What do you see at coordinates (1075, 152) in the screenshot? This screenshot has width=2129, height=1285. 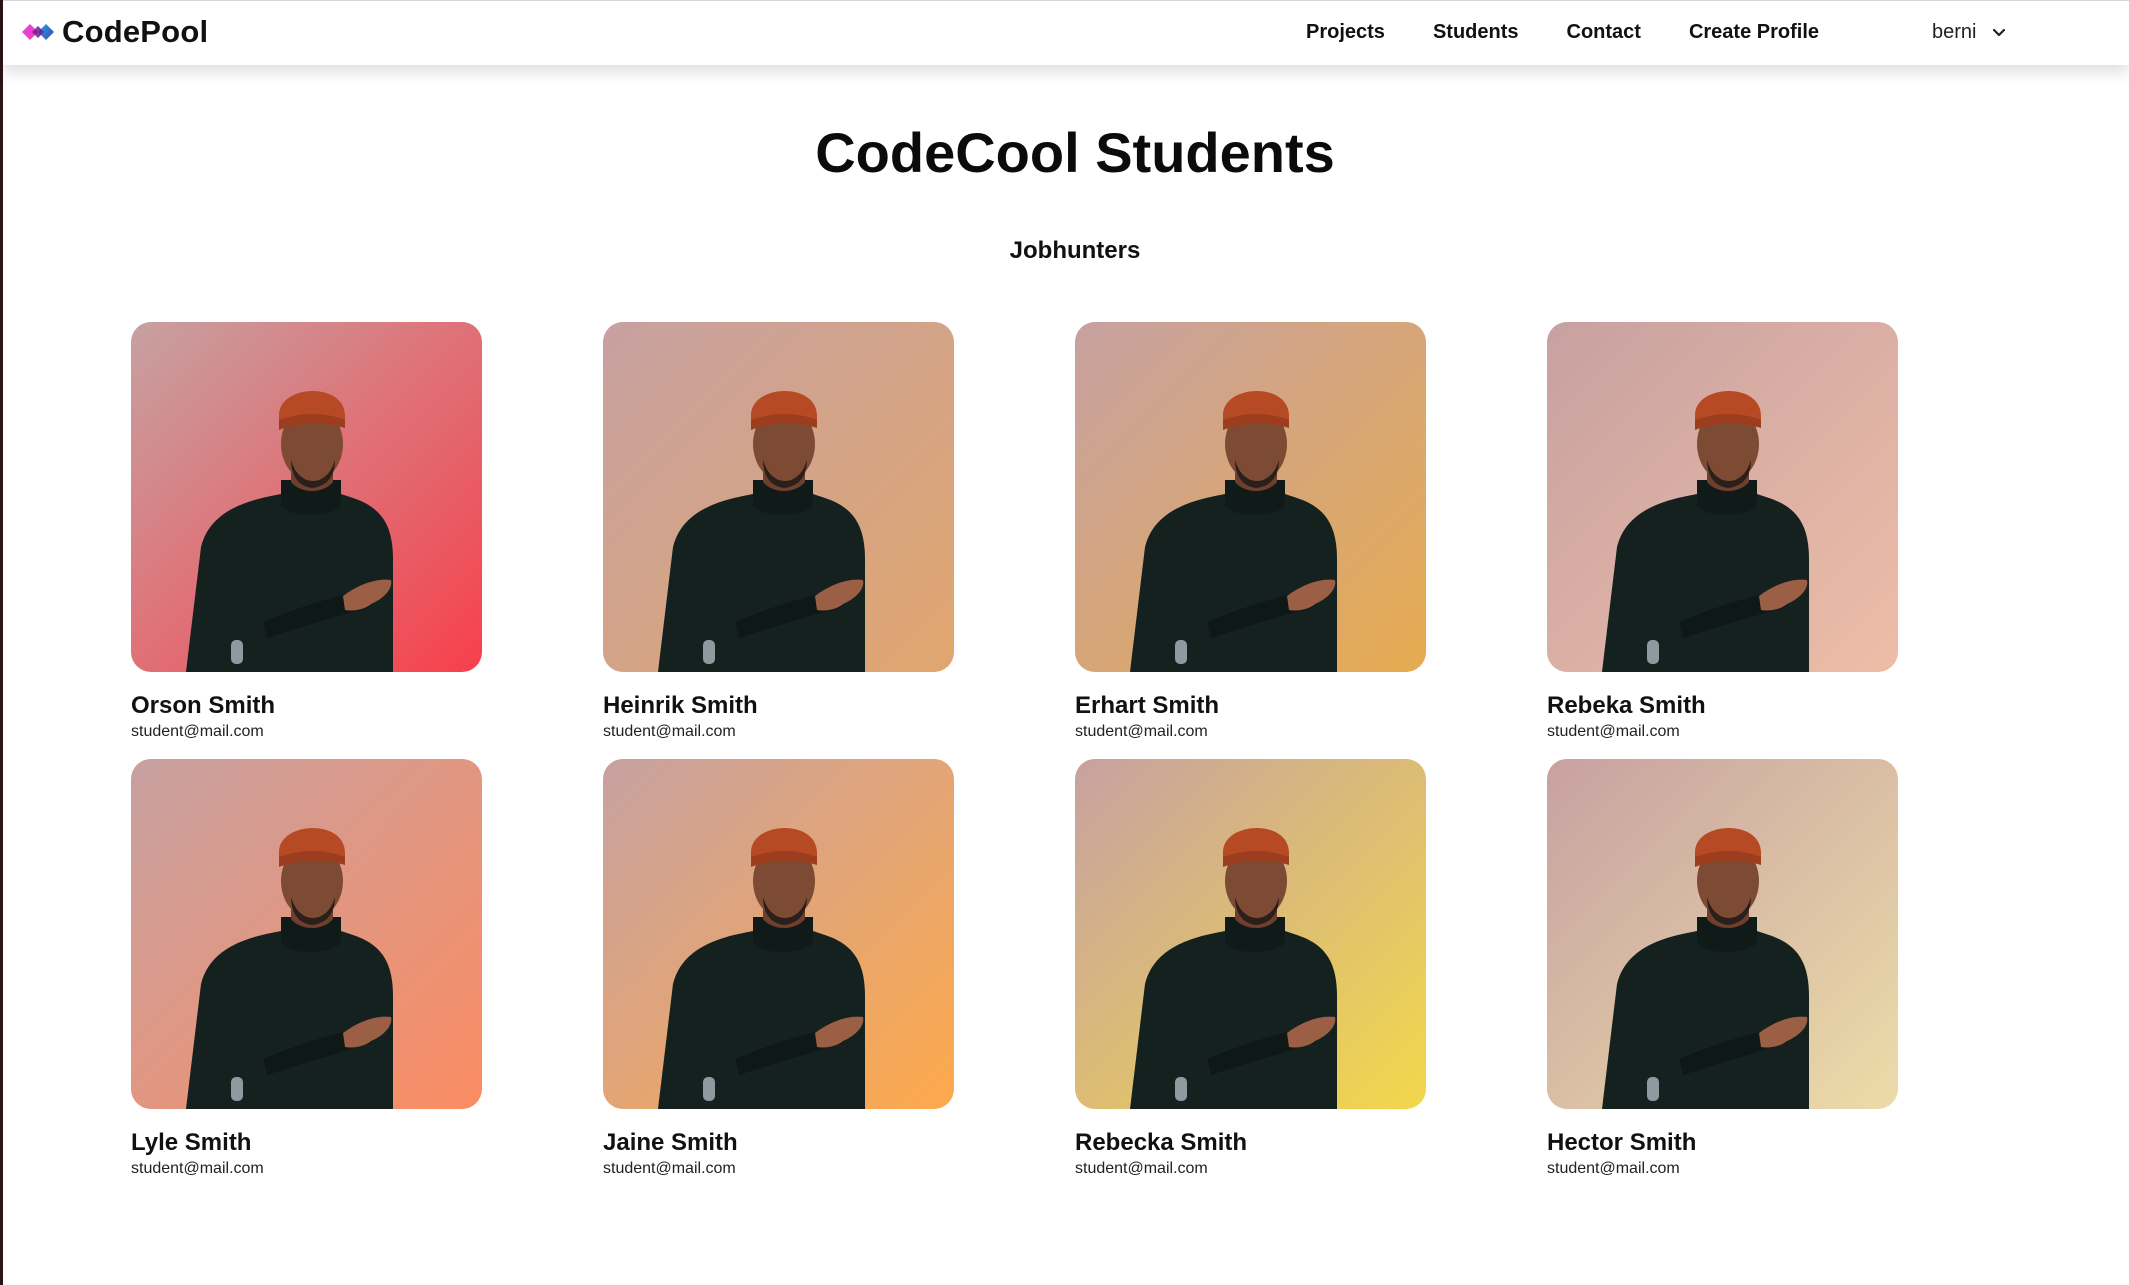 I see `page-title: CodeCool Students` at bounding box center [1075, 152].